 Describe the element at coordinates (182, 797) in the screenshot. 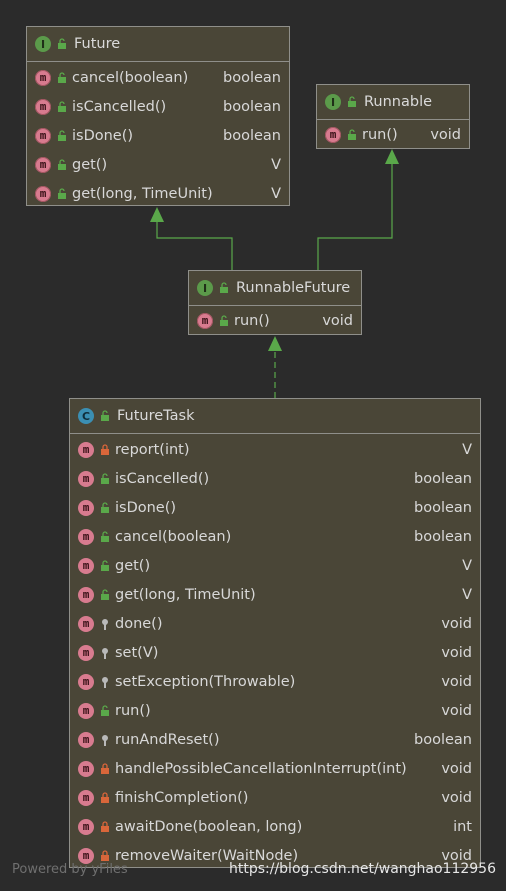

I see `method-name: finishCompletion()` at that location.